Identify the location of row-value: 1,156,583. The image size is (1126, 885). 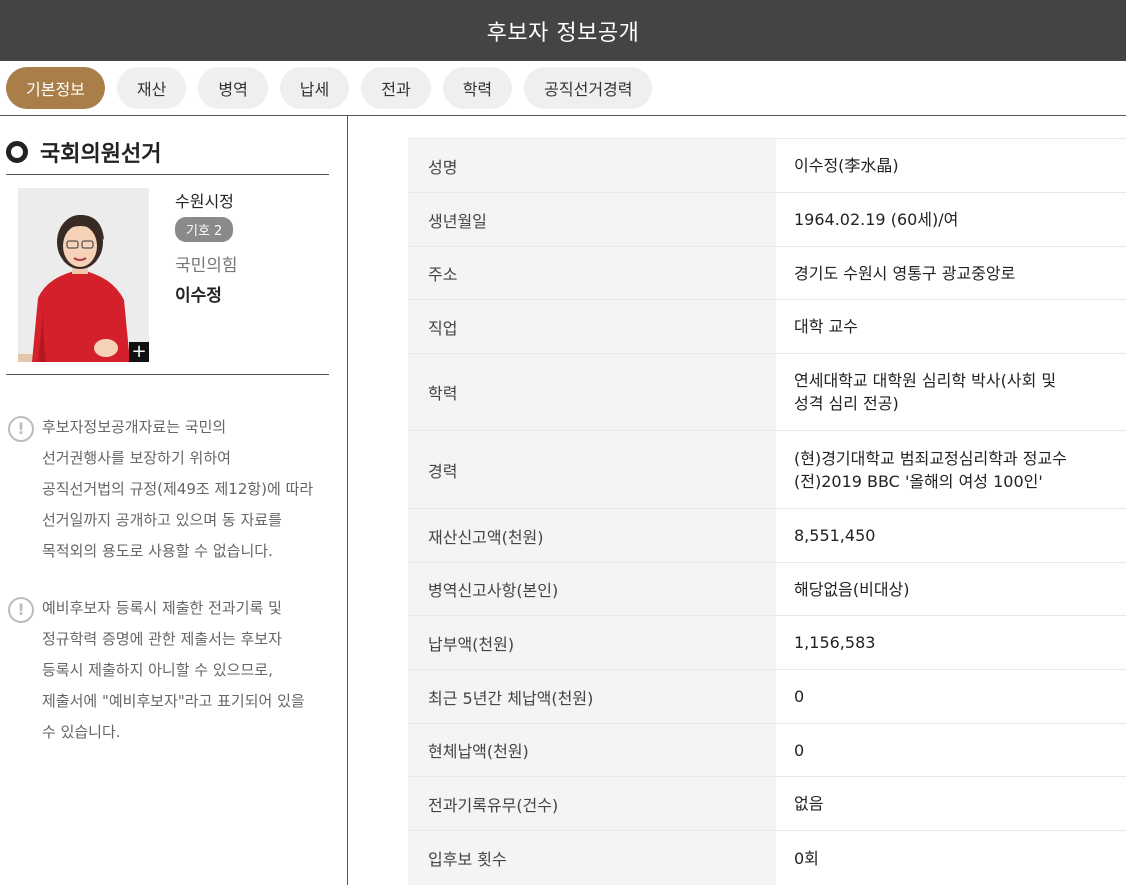
(951, 642).